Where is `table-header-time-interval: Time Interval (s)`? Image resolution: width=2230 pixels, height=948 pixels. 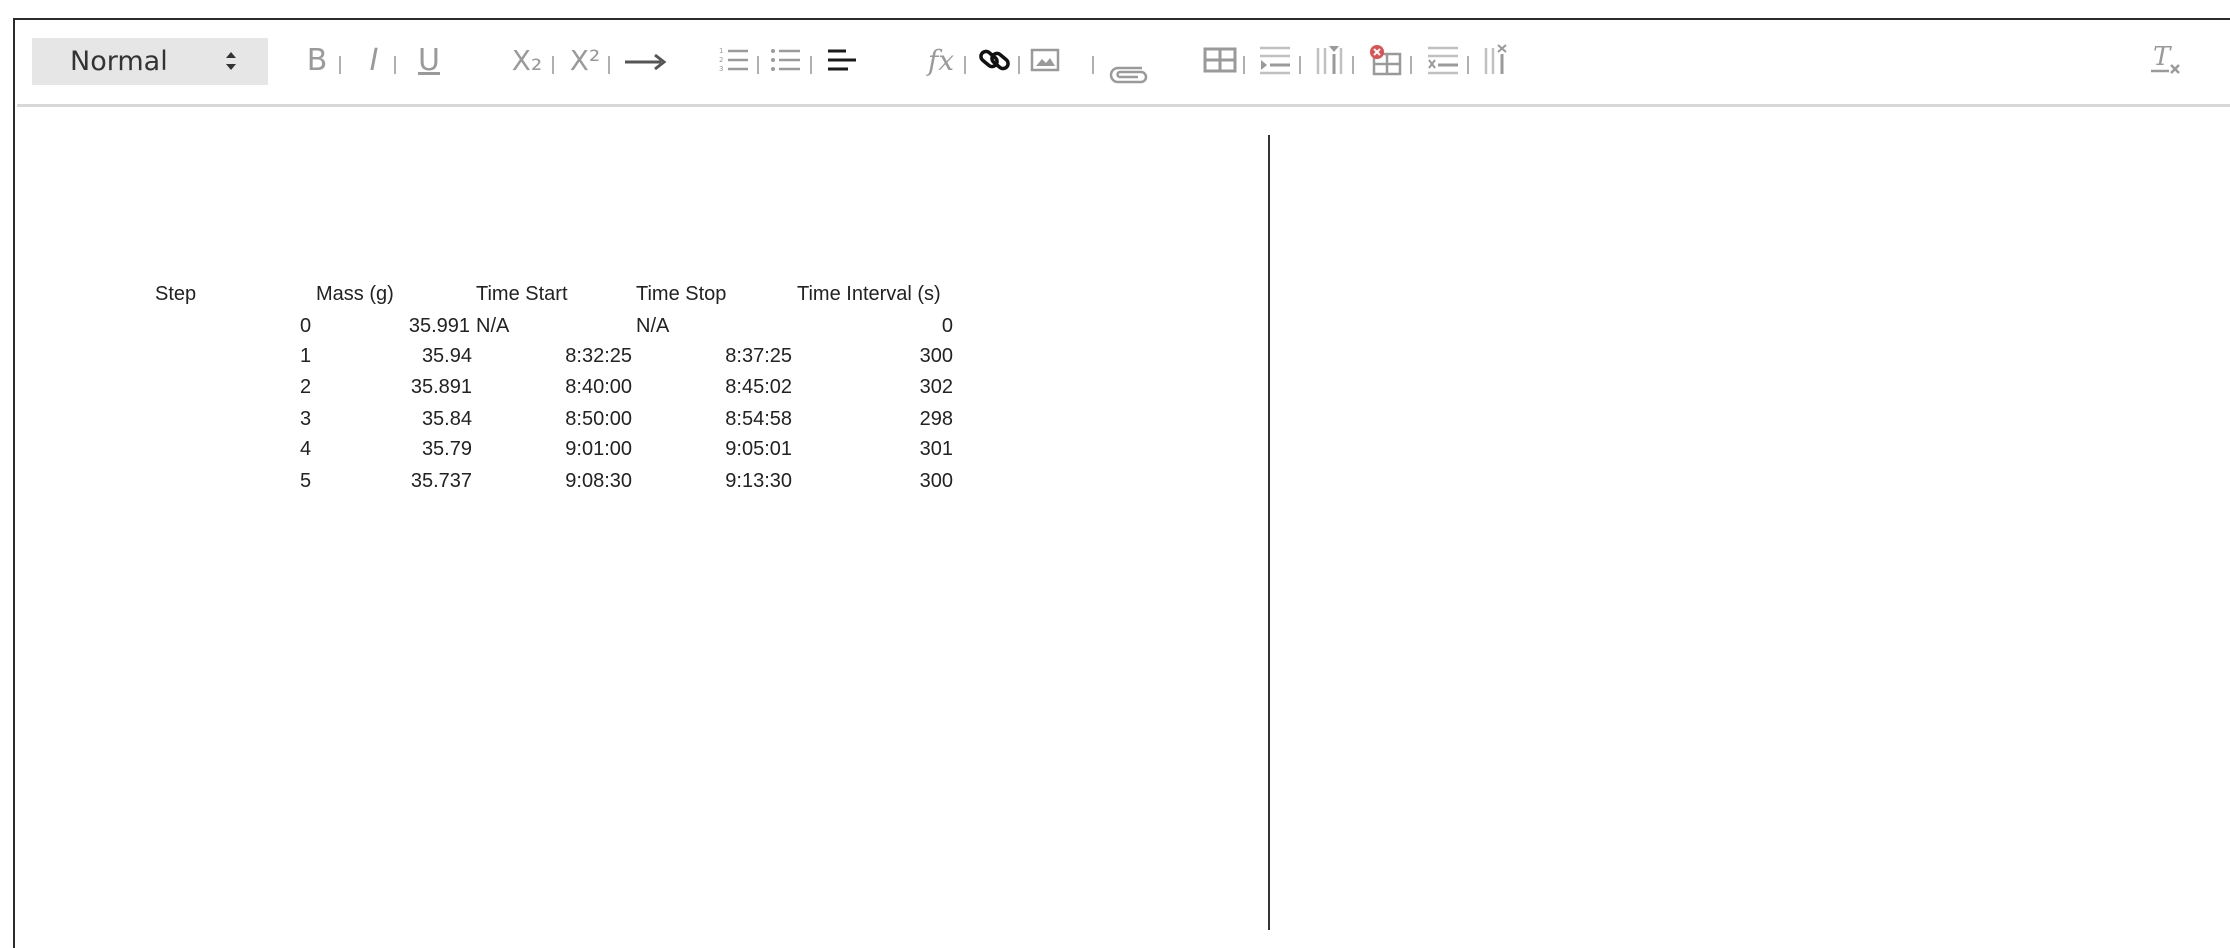
table-header-time-interval: Time Interval (s) is located at coordinates (869, 294).